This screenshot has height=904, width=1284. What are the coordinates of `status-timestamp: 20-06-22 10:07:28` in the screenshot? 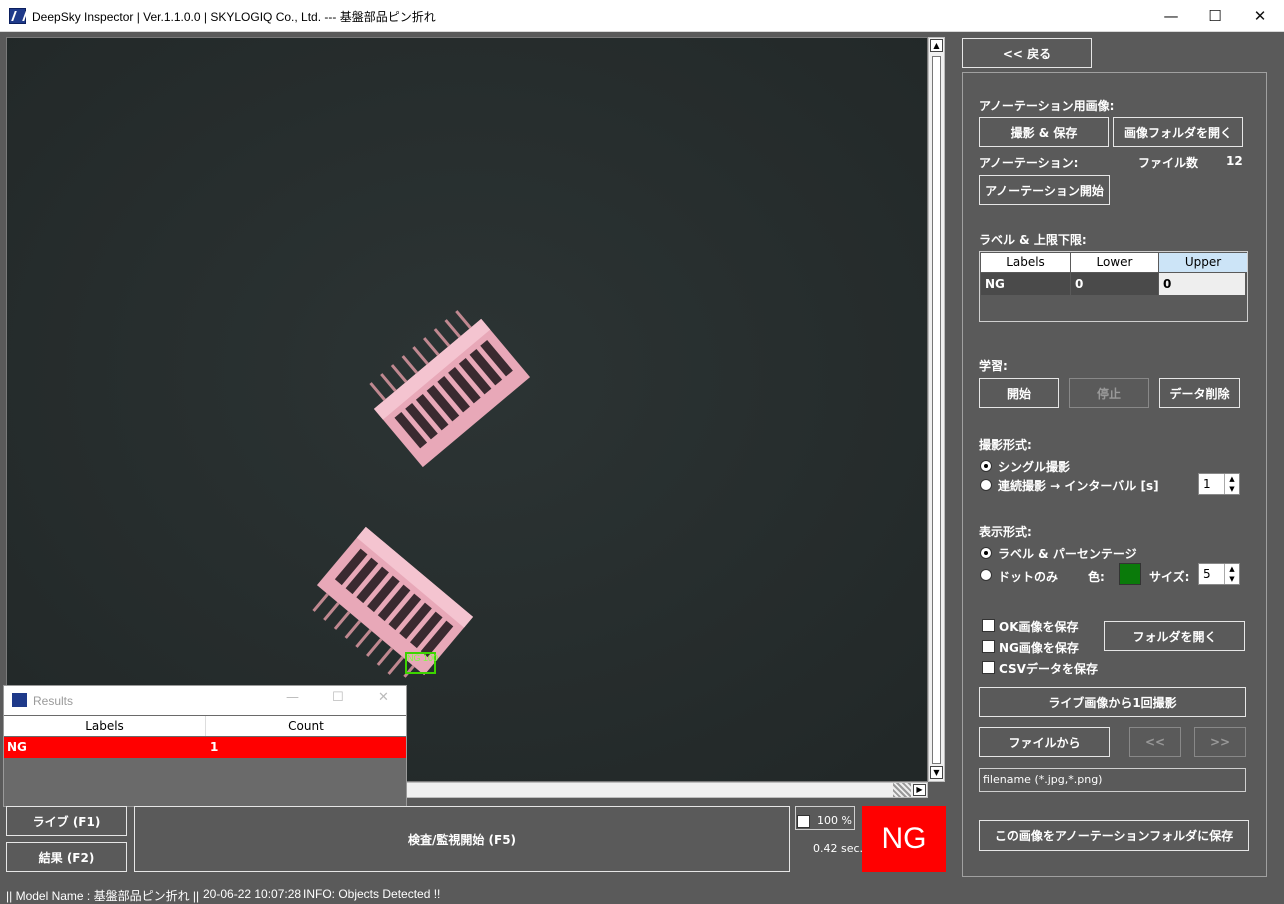 It's located at (252, 894).